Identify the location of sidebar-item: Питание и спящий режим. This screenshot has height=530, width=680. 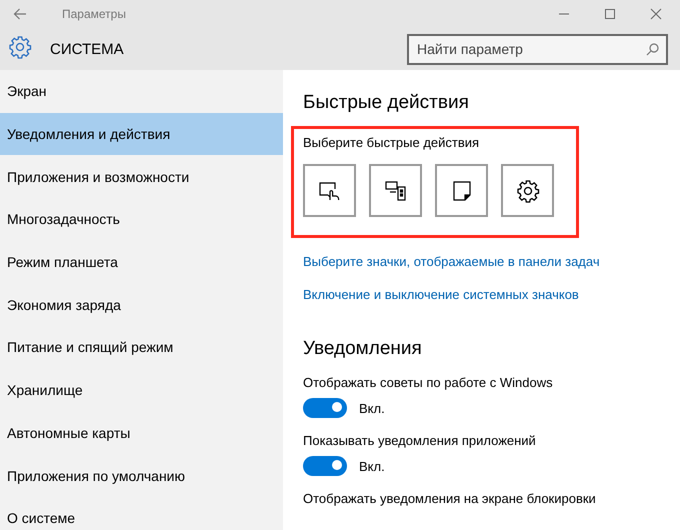
(141, 347).